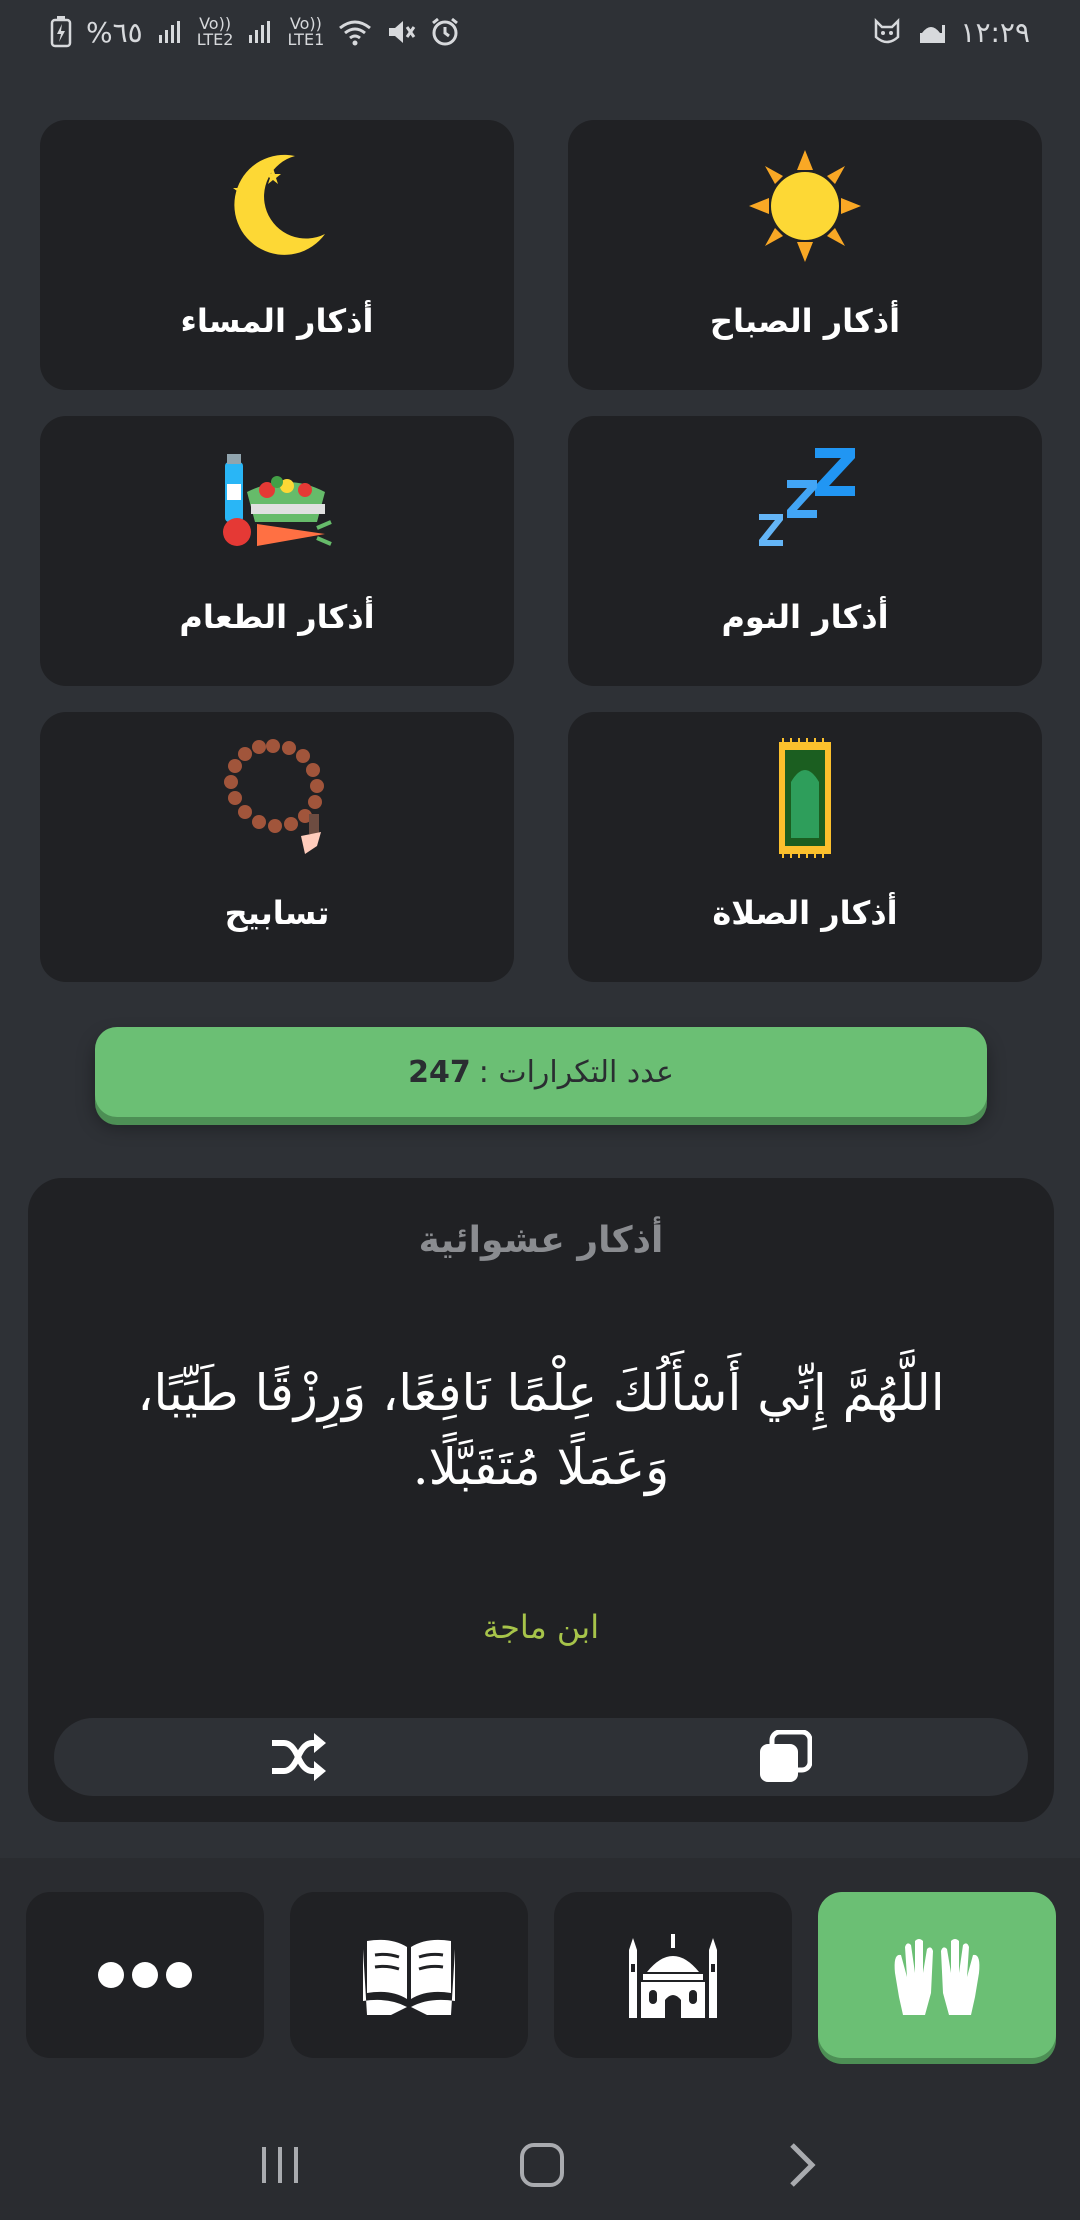 This screenshot has height=2220, width=1080. What do you see at coordinates (445, 31) in the screenshot?
I see `alarm-icon` at bounding box center [445, 31].